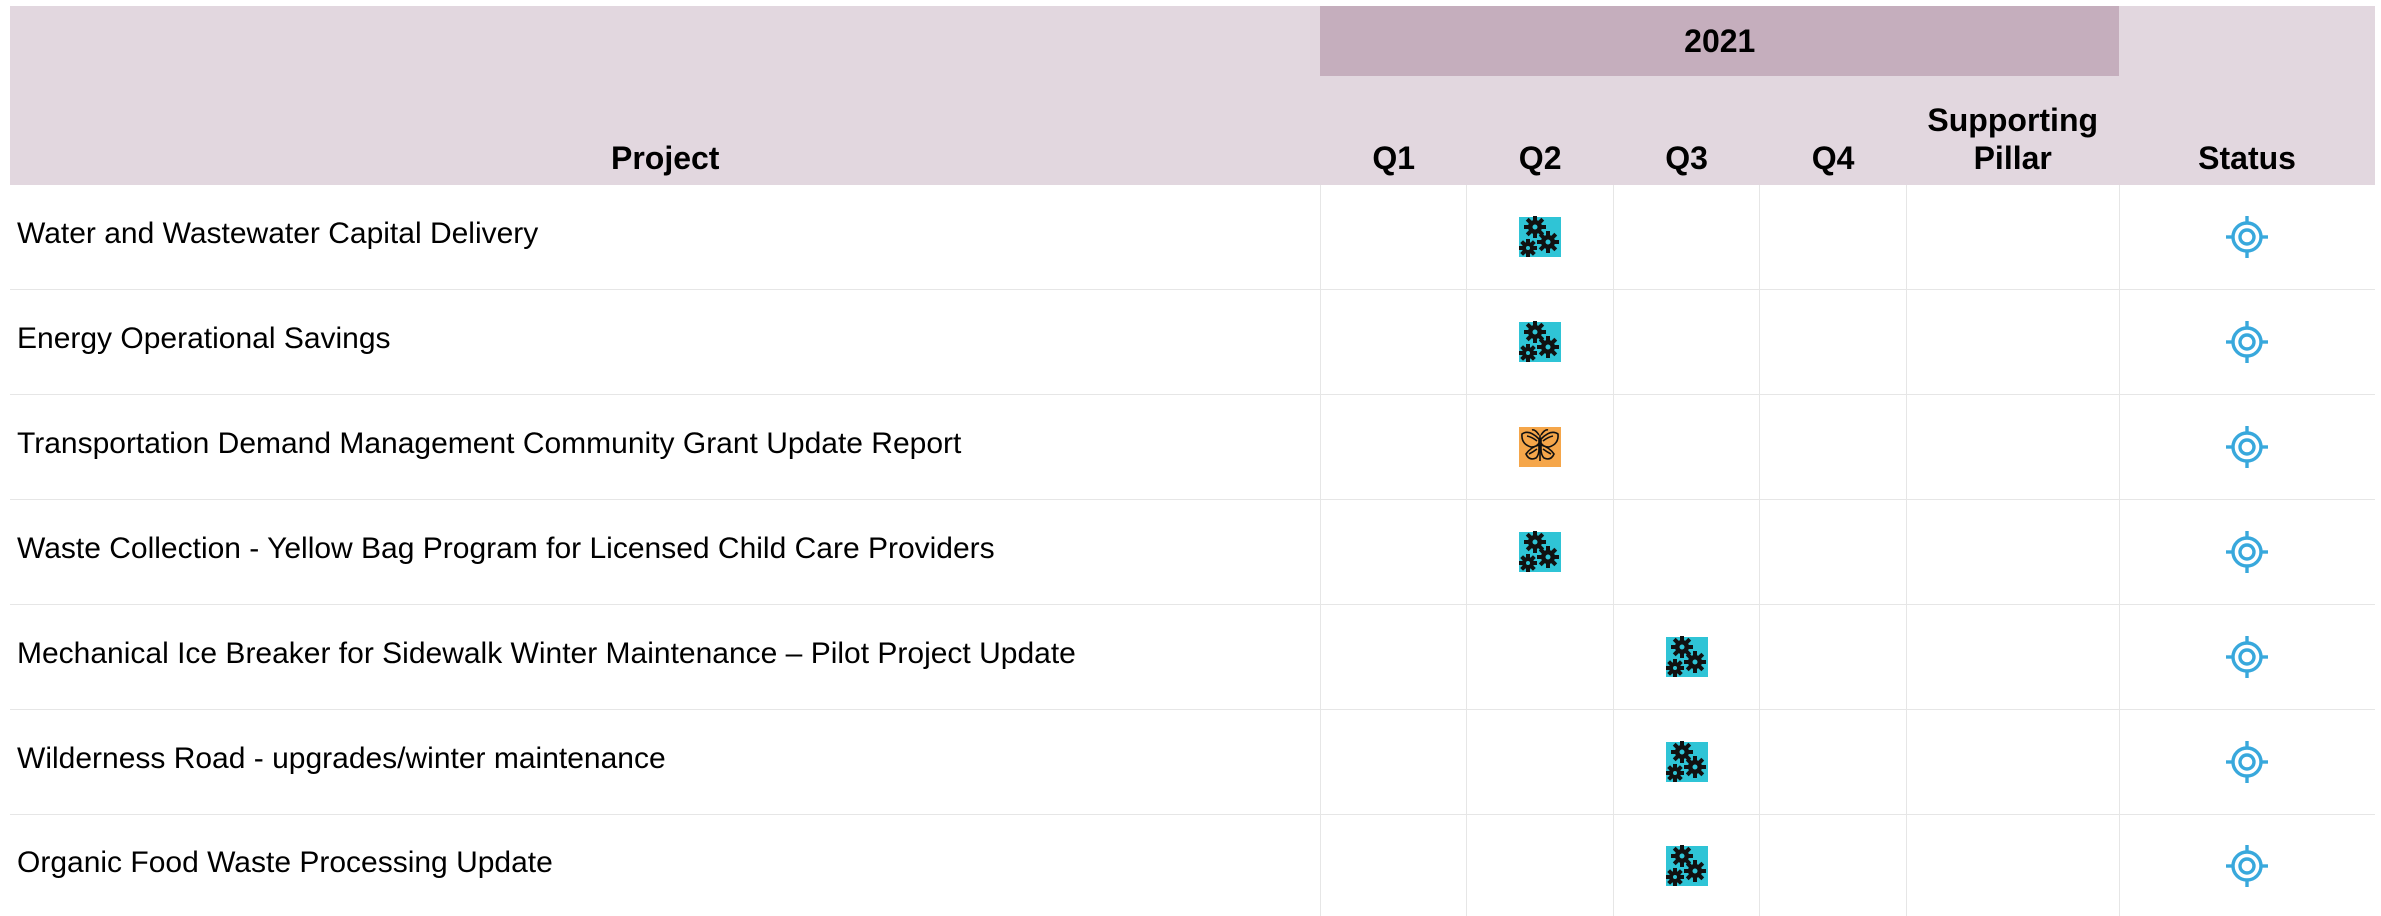 The image size is (2381, 916). I want to click on header-year: 2021, so click(1719, 41).